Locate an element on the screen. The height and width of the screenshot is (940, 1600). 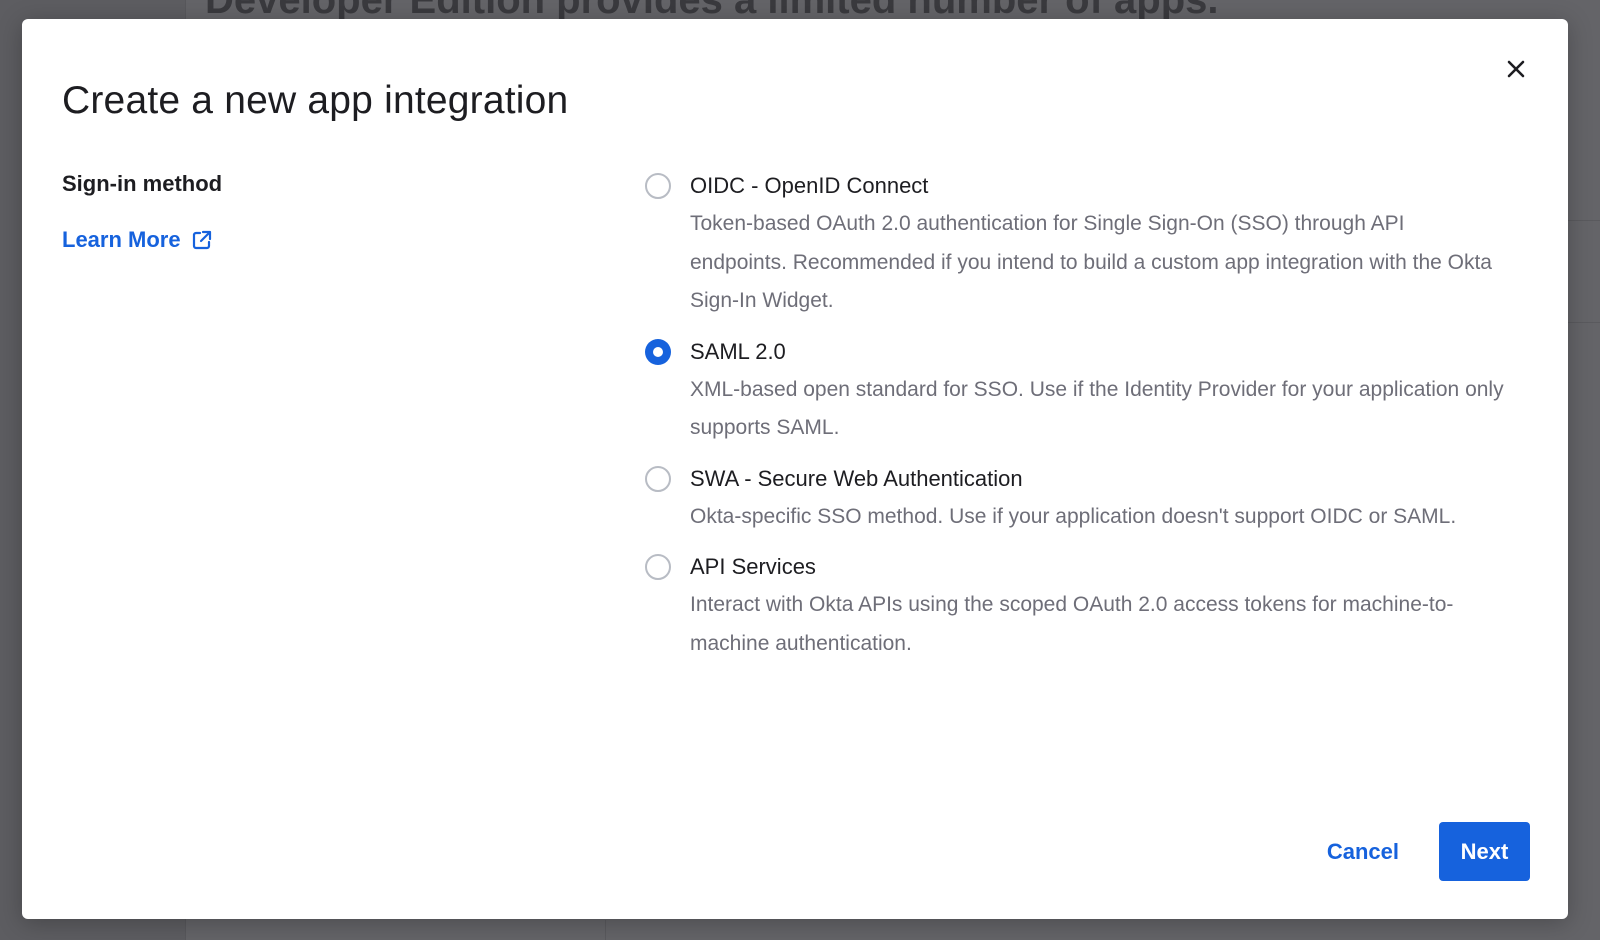
external-link-icon is located at coordinates (201, 240).